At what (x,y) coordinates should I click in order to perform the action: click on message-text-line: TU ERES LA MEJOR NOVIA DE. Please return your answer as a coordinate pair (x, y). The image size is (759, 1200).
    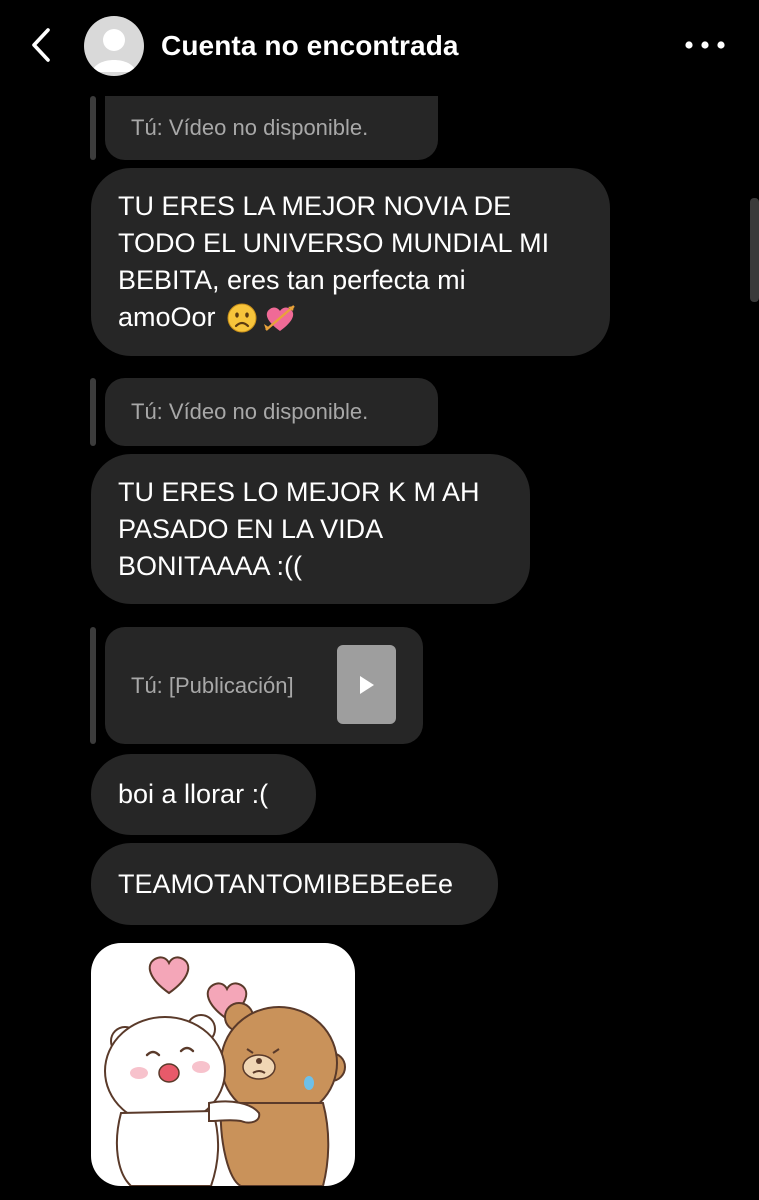
    Looking at the image, I should click on (315, 206).